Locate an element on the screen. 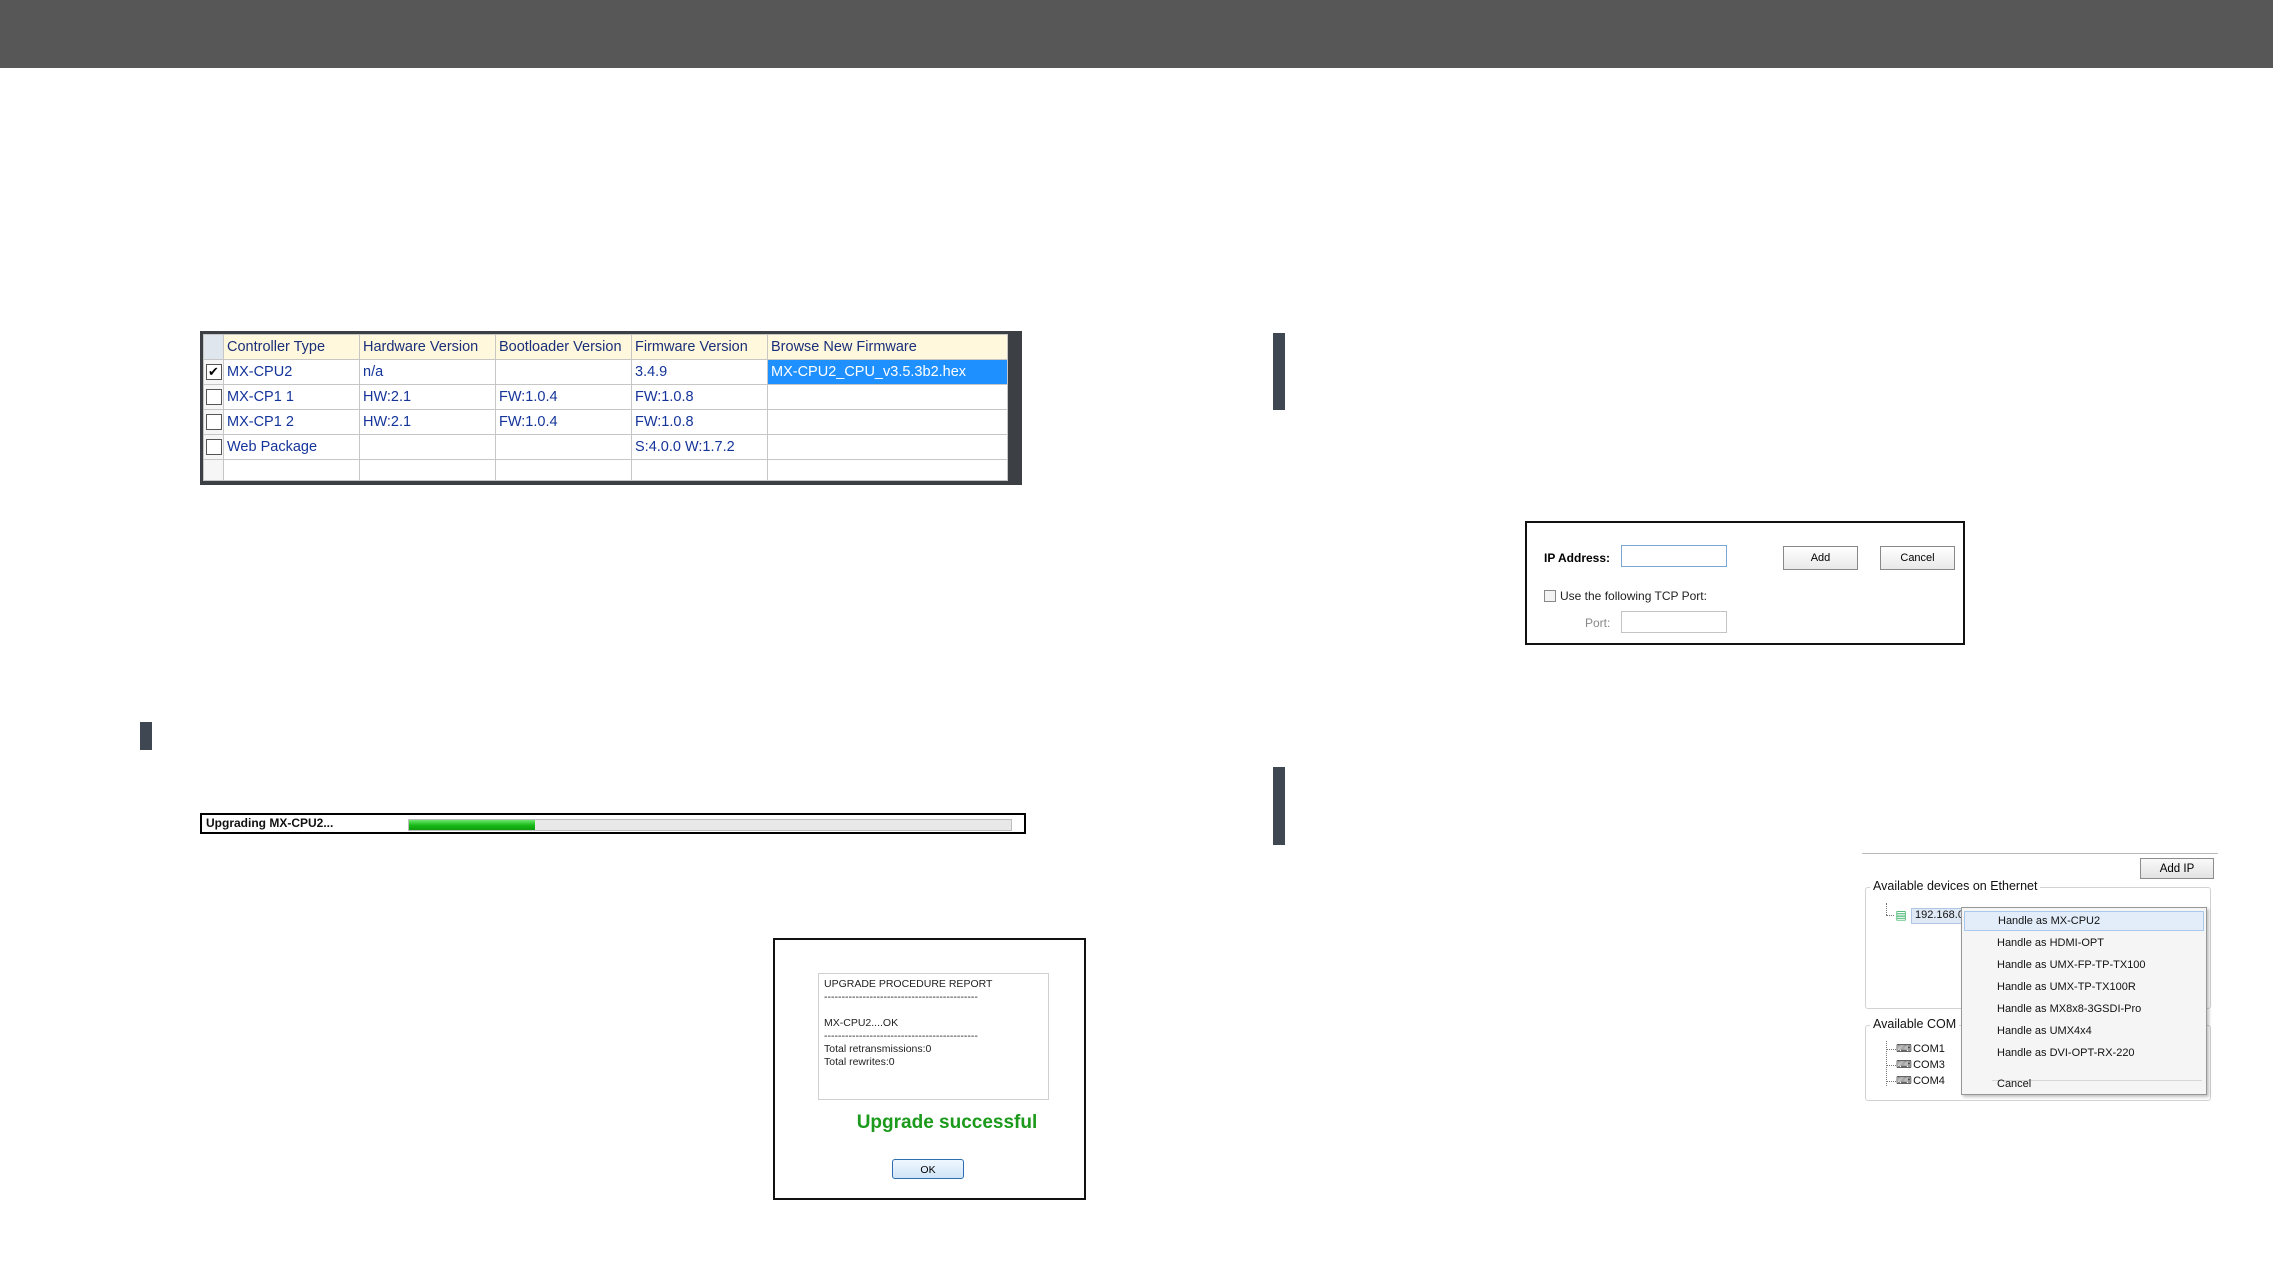 The width and height of the screenshot is (2273, 1276). com-group-title: Available COM is located at coordinates (1915, 1024).